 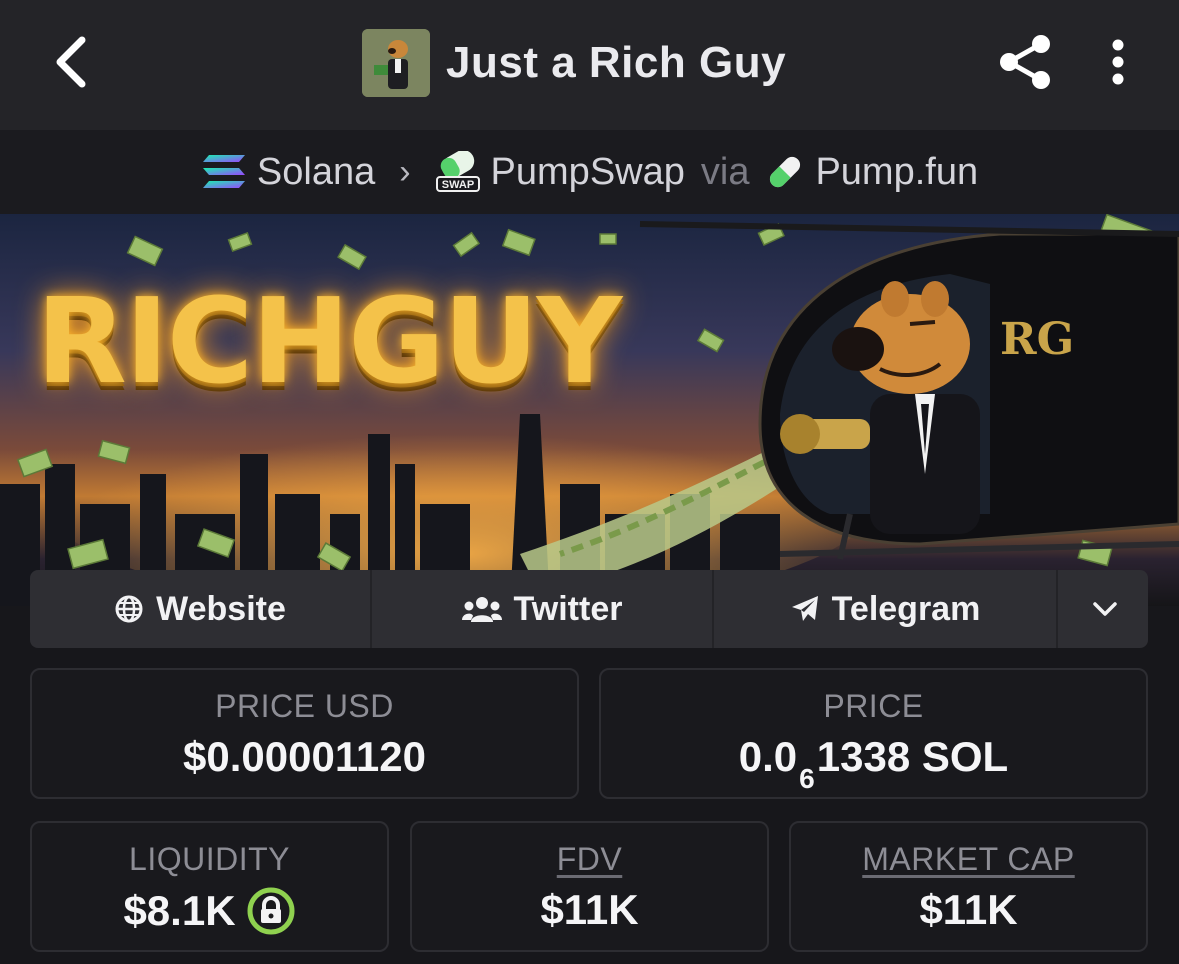 I want to click on telegram-label: Telegram, so click(x=906, y=608).